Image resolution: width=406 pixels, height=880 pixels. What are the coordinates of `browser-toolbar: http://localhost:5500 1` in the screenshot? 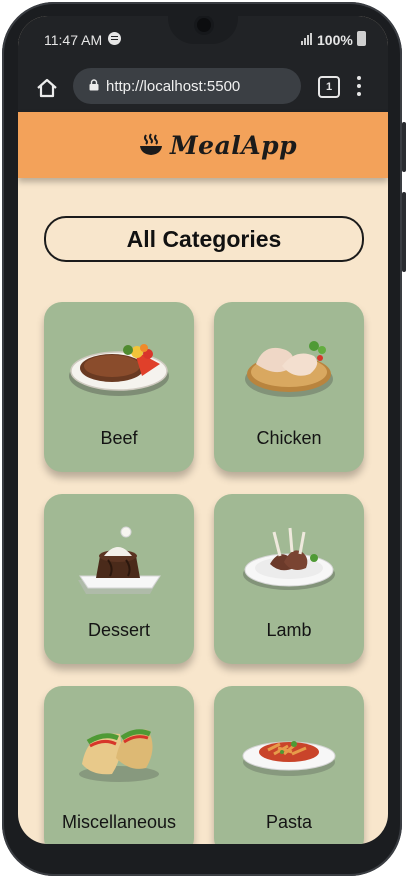 It's located at (203, 88).